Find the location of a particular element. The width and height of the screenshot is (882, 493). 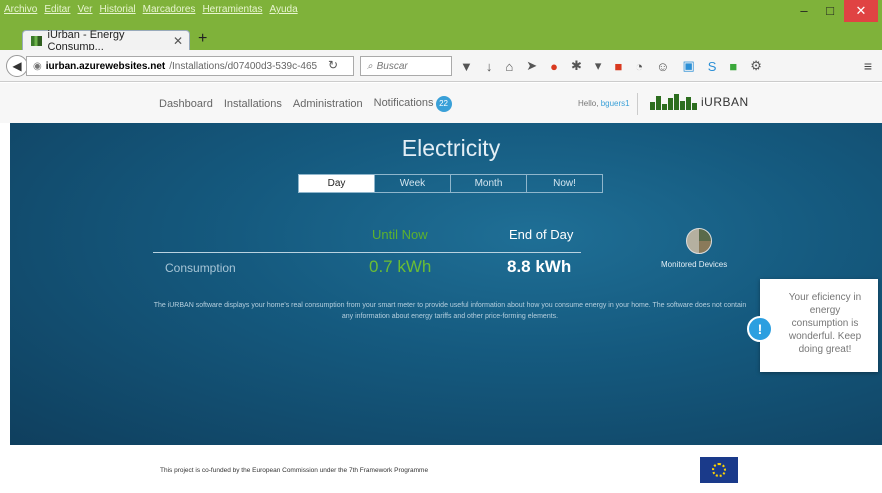

close-window-button: ✕ is located at coordinates (861, 11).